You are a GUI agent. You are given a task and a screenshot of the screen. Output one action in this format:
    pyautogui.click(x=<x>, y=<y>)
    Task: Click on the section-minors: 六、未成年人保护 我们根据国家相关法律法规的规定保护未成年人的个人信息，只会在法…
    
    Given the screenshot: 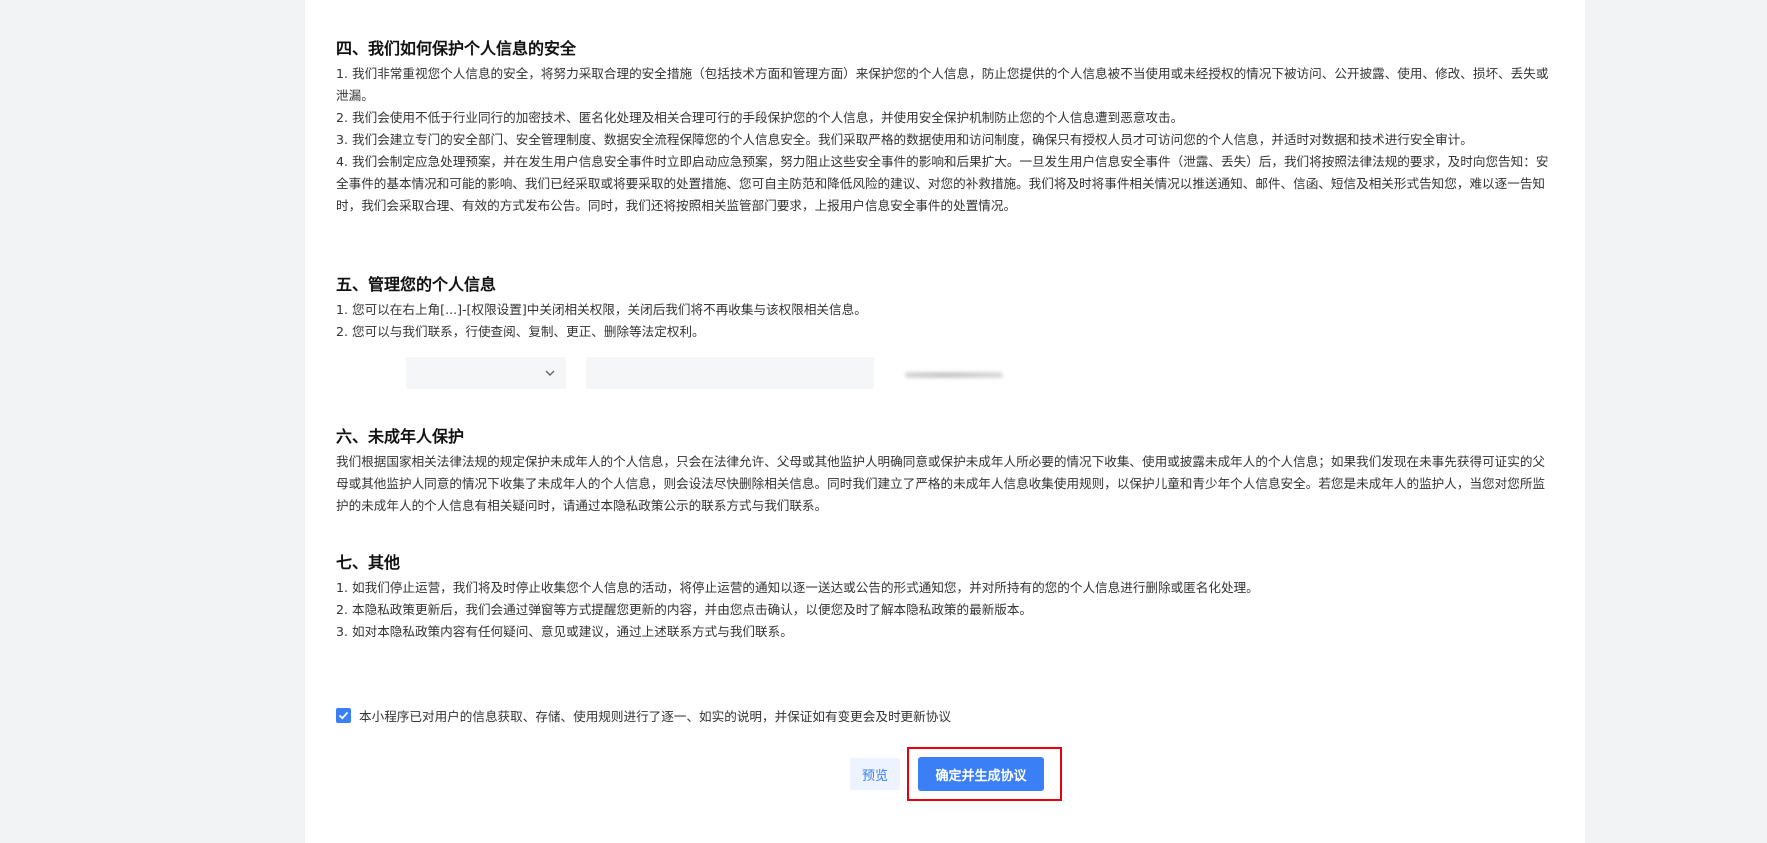 What is the action you would take?
    pyautogui.click(x=943, y=472)
    